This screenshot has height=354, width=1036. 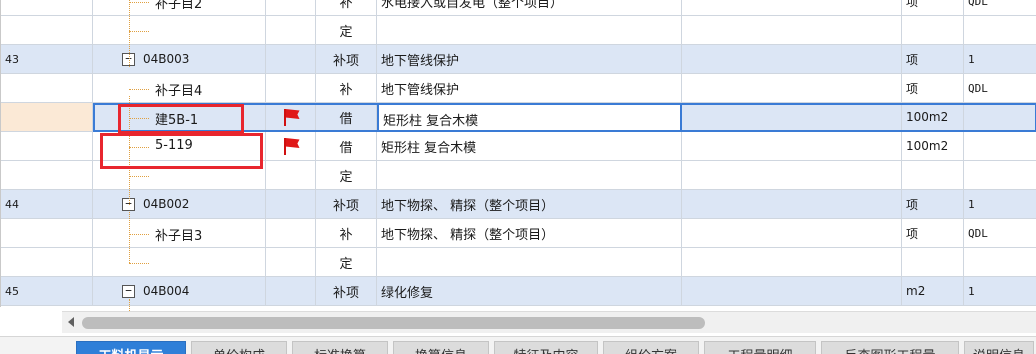 What do you see at coordinates (529, 8) in the screenshot?
I see `name-cell: 水电接入或自发电（整个项目）` at bounding box center [529, 8].